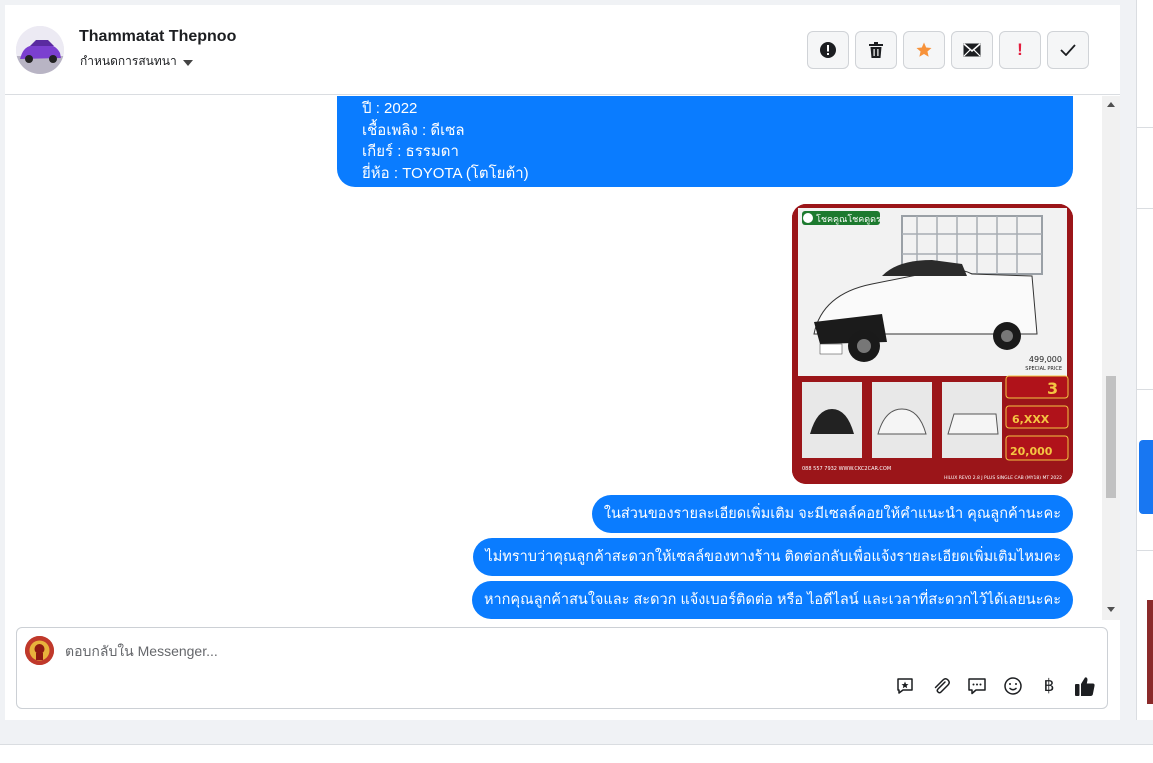 This screenshot has width=1153, height=763. I want to click on promo-1-text: 3, so click(1052, 388).